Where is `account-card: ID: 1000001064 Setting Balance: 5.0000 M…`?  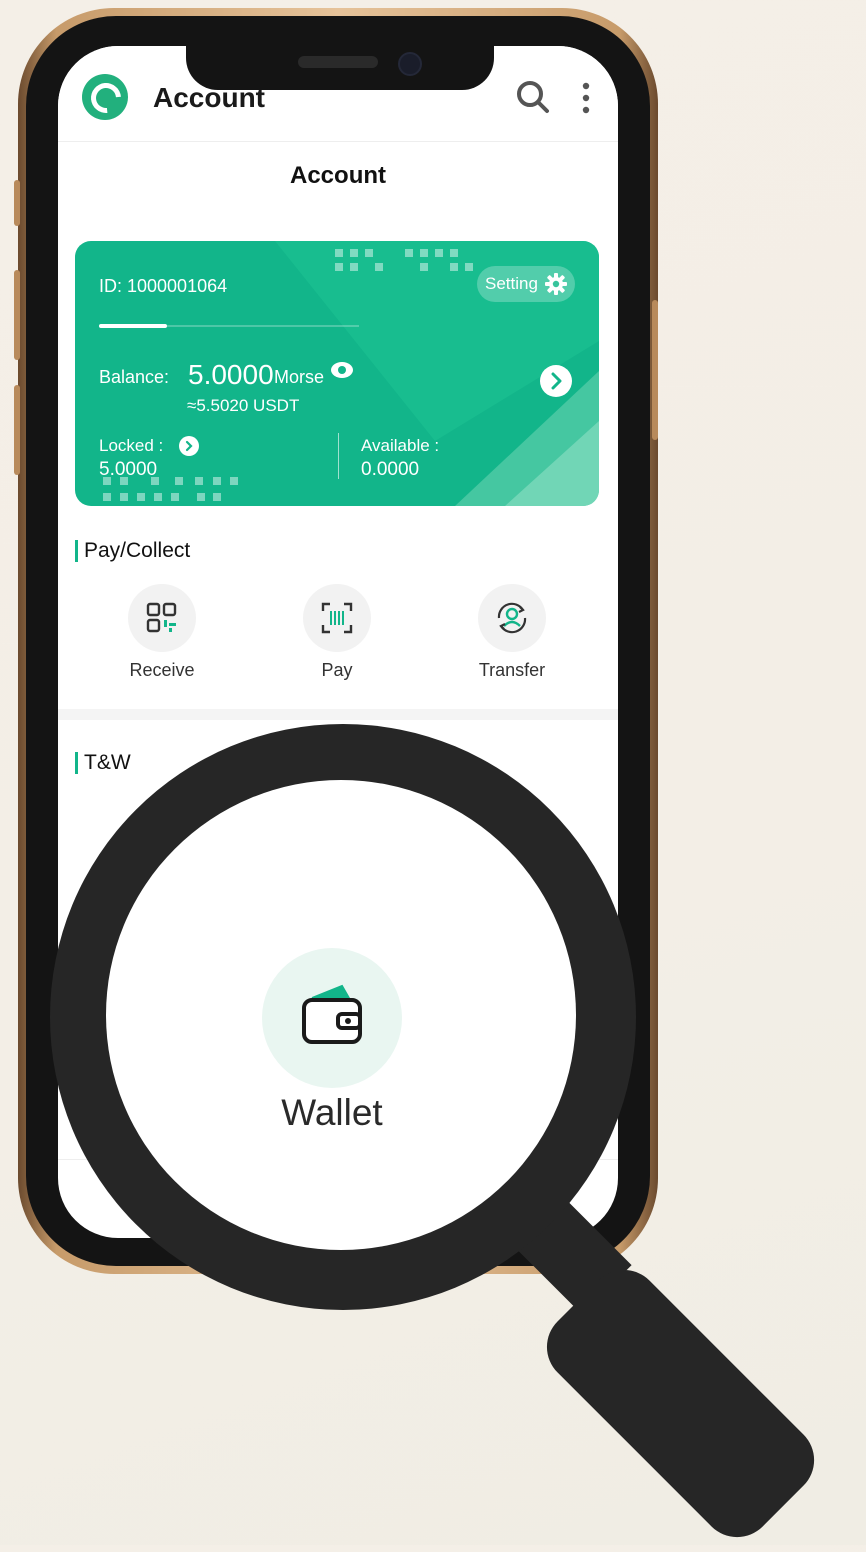
account-card: ID: 1000001064 Setting Balance: 5.0000 M… is located at coordinates (337, 373).